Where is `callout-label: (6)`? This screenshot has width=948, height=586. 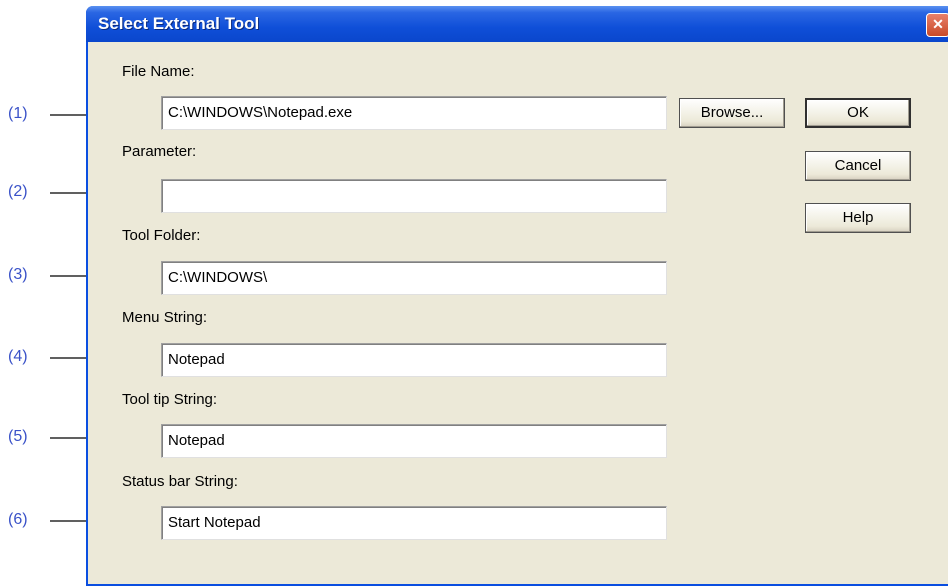 callout-label: (6) is located at coordinates (18, 519).